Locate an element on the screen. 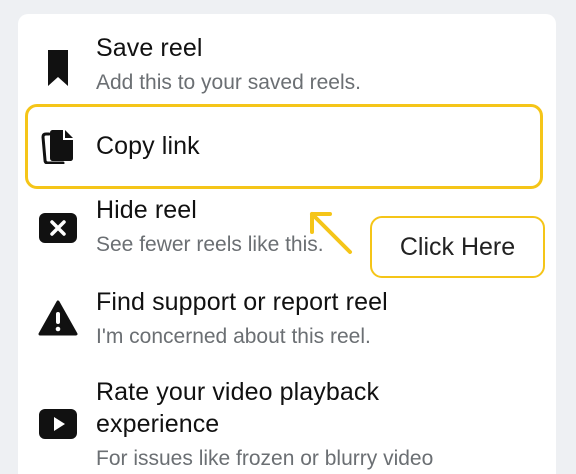 The width and height of the screenshot is (576, 474). menu-item-subtitle: See fewer reels like this. is located at coordinates (210, 244).